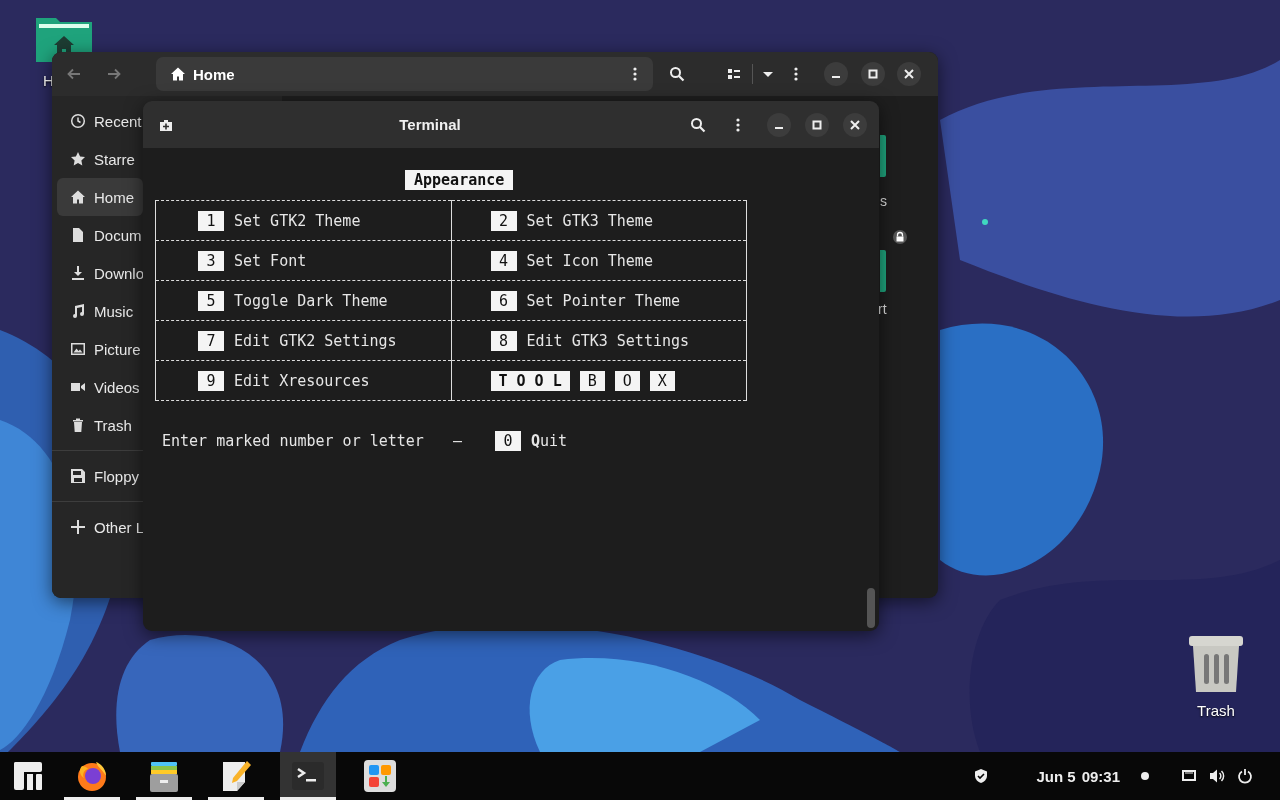 This screenshot has width=1280, height=800. What do you see at coordinates (211, 260) in the screenshot?
I see `menu-key: 3` at bounding box center [211, 260].